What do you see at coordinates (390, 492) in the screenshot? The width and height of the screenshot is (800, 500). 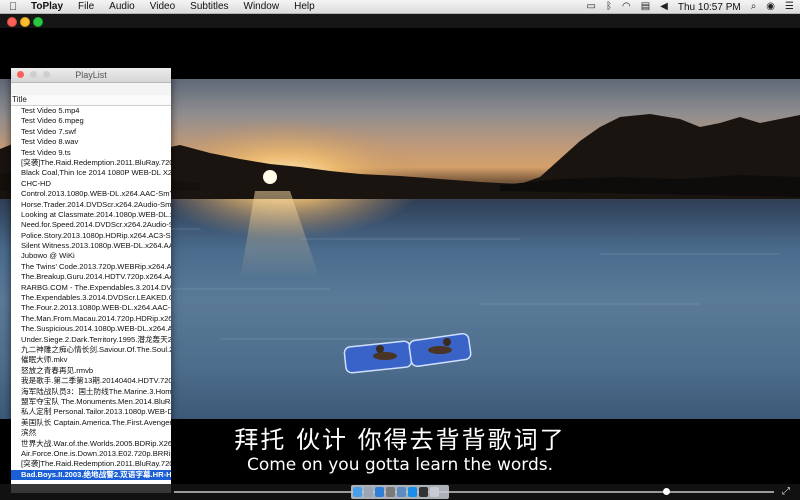 I see `settings-icon` at bounding box center [390, 492].